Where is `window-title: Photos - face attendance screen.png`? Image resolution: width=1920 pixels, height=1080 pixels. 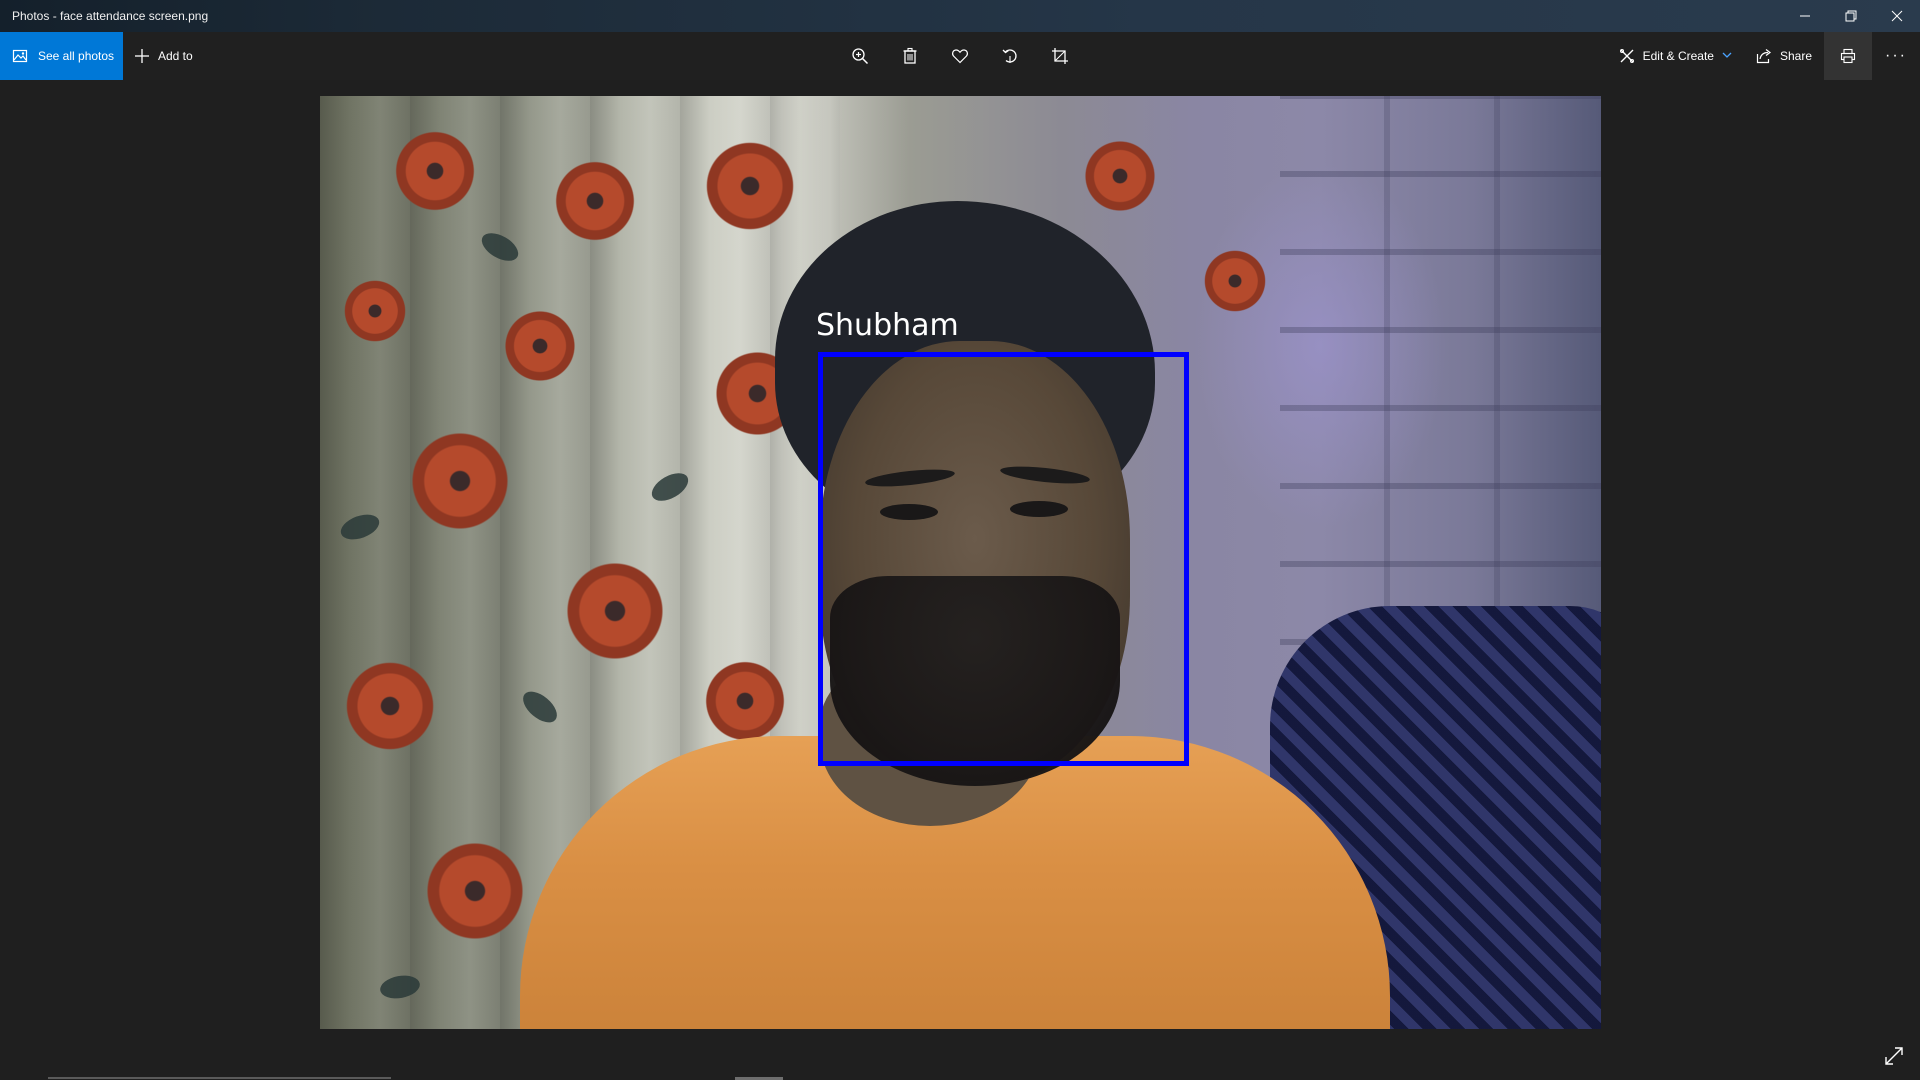
window-title: Photos - face attendance screen.png is located at coordinates (110, 16).